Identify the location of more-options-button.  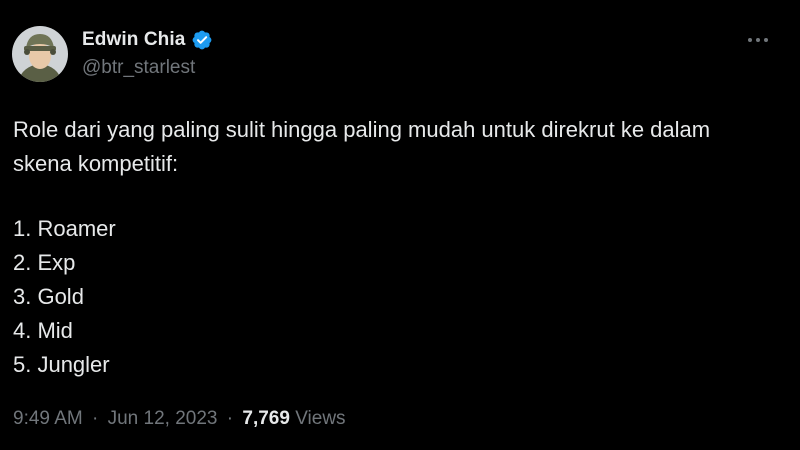
(758, 40).